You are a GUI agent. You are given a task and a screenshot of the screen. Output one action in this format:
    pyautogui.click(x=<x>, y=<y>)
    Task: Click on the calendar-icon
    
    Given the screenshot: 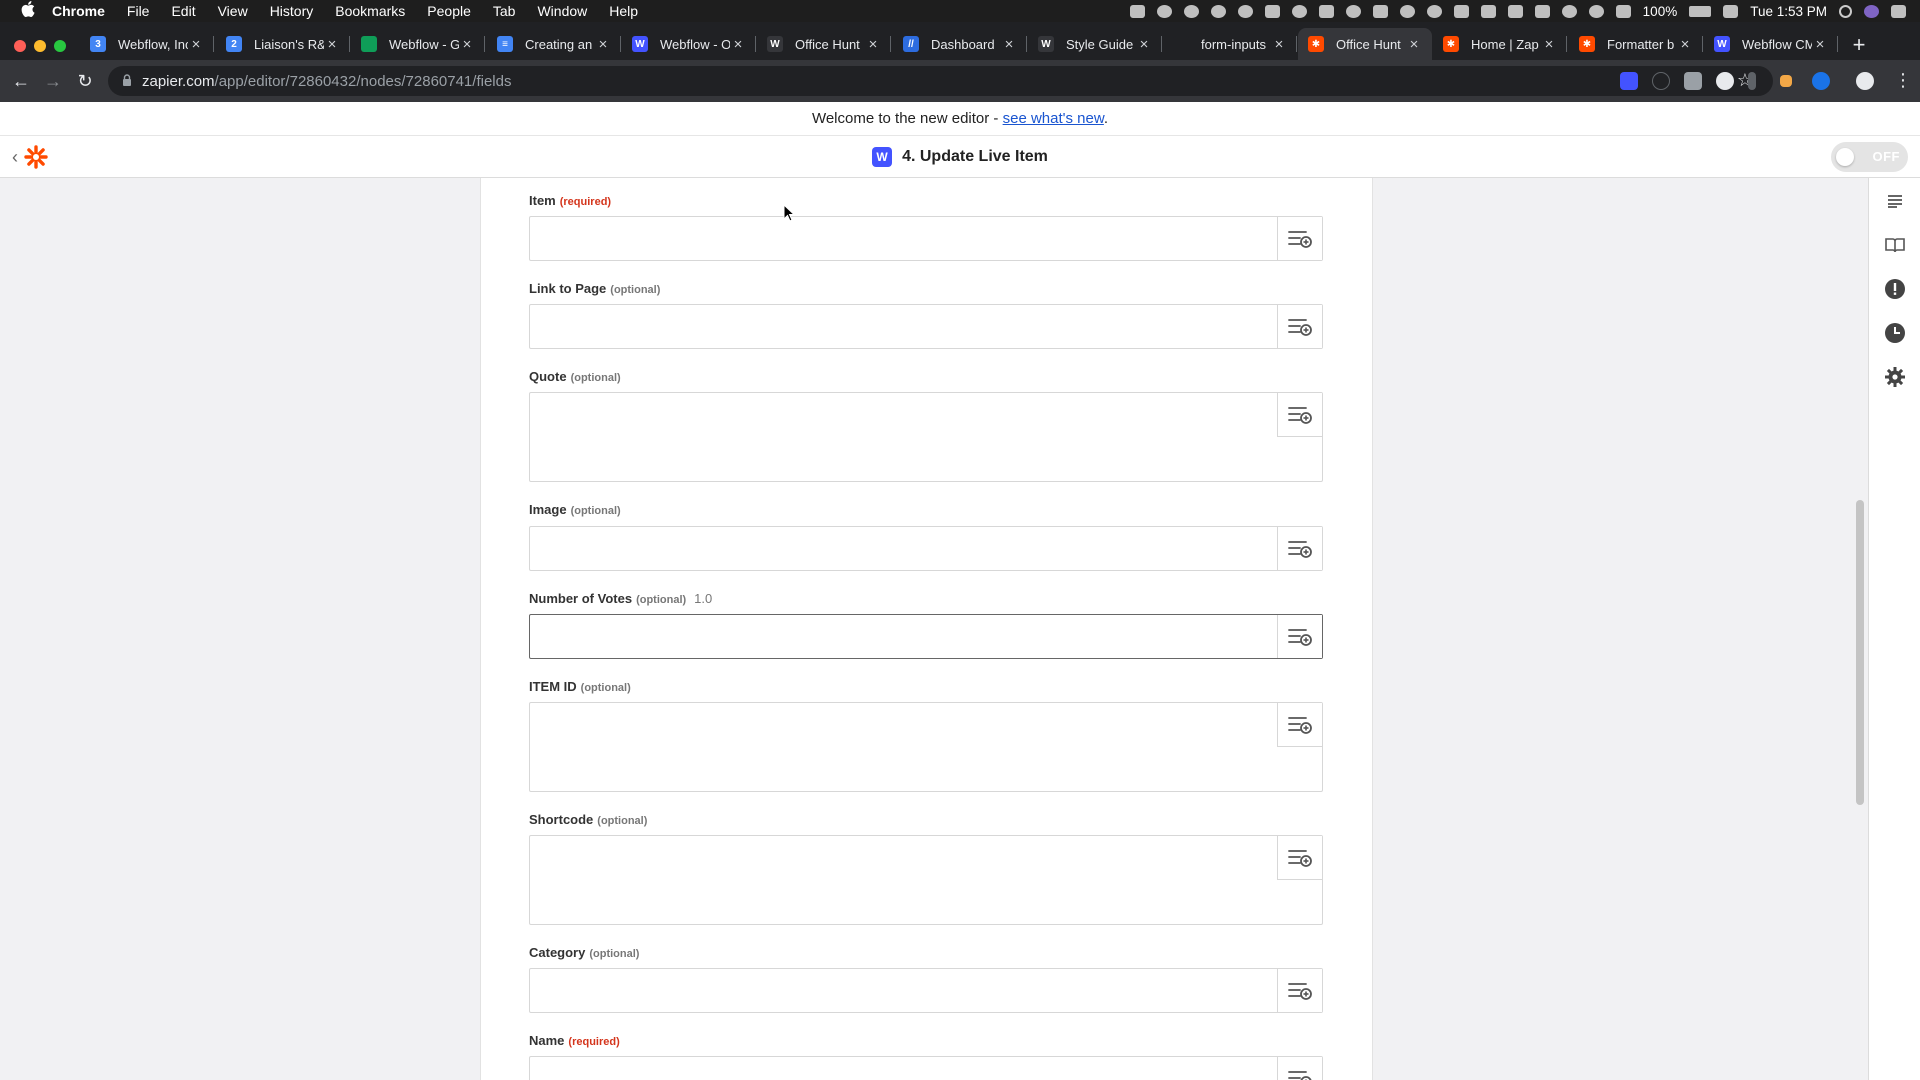 What is the action you would take?
    pyautogui.click(x=1731, y=11)
    